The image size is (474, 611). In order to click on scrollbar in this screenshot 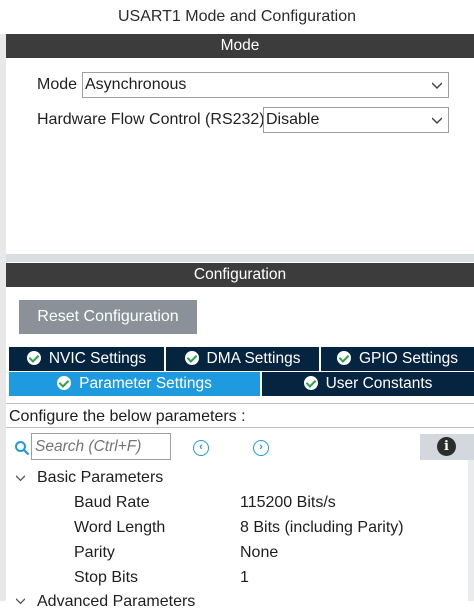, I will do `click(471, 530)`.